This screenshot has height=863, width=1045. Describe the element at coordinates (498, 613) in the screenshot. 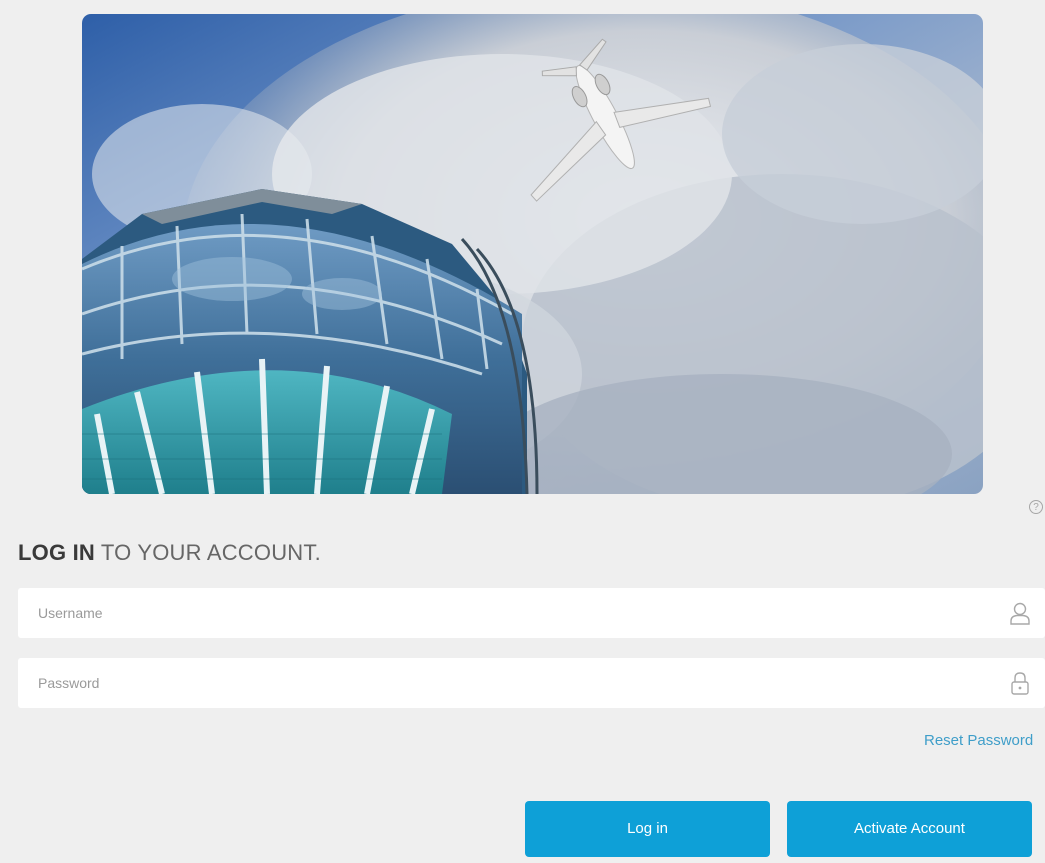

I see `username-input` at that location.